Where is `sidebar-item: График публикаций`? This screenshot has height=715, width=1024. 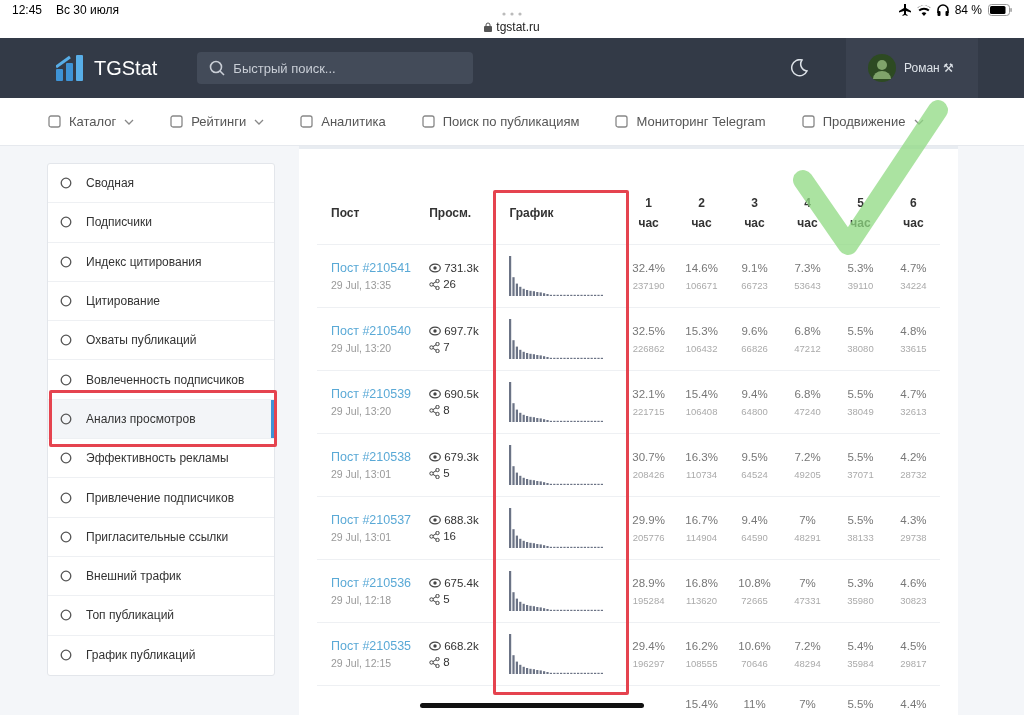 sidebar-item: График публикаций is located at coordinates (161, 655).